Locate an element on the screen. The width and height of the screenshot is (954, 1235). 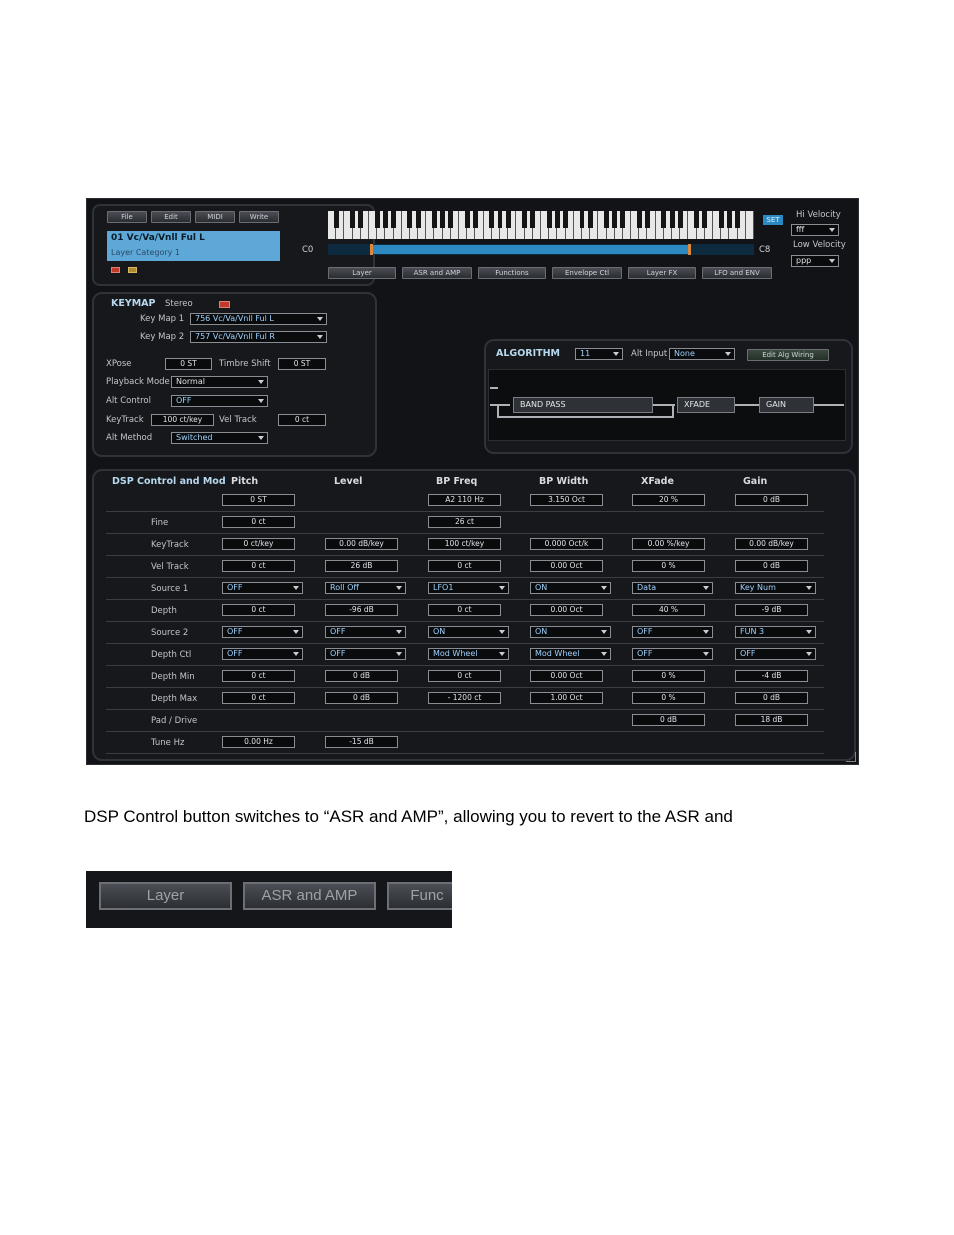
dsp-dropdown: Data is located at coordinates (672, 588).